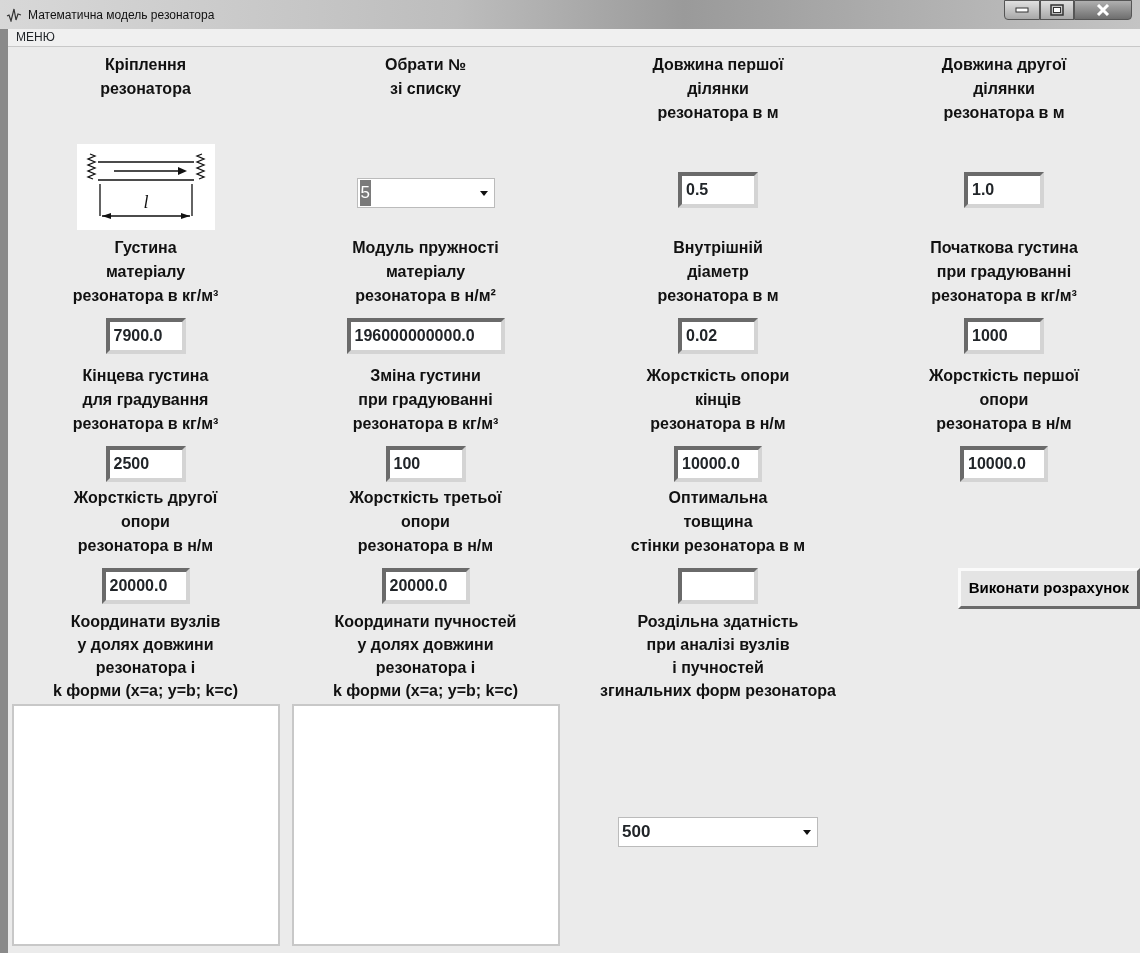 Image resolution: width=1140 pixels, height=953 pixels. Describe the element at coordinates (145, 272) in the screenshot. I see `field-label: Густина матеріалу резонатора в кг/м³` at that location.